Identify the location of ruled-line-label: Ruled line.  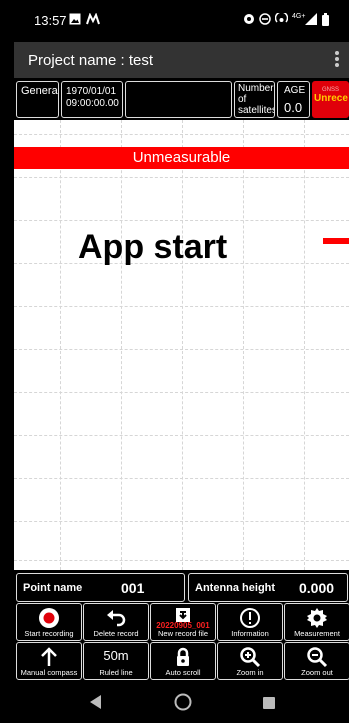
(116, 672).